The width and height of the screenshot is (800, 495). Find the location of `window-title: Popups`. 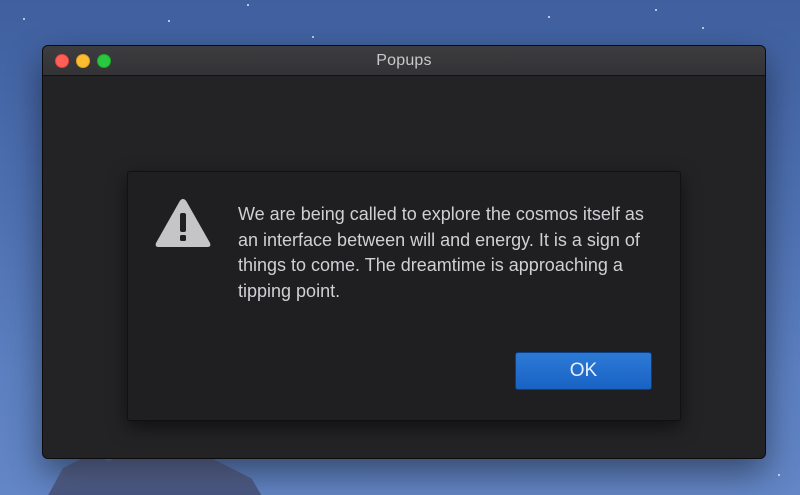

window-title: Popups is located at coordinates (404, 60).